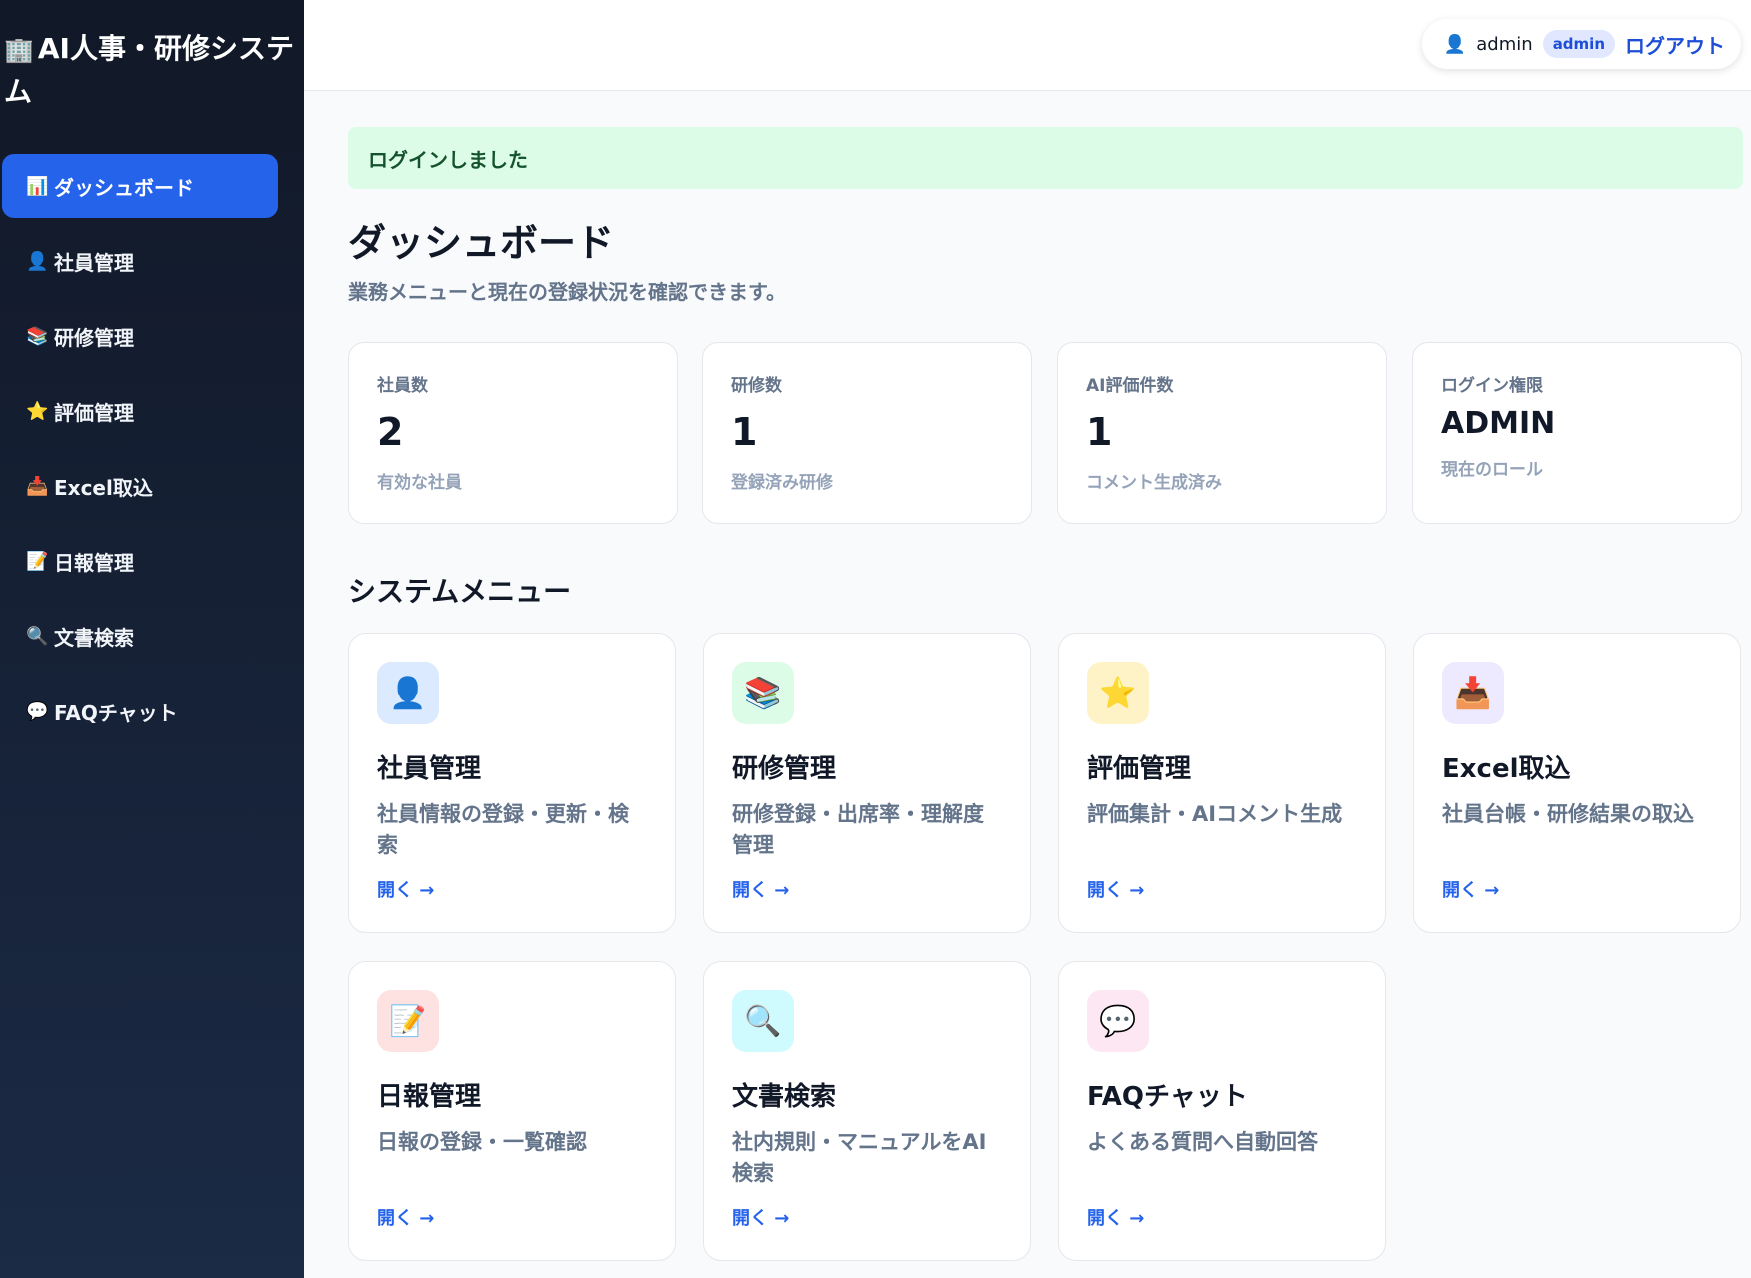 This screenshot has height=1278, width=1751. I want to click on sidebar-item-label: 日報管理, so click(94, 562).